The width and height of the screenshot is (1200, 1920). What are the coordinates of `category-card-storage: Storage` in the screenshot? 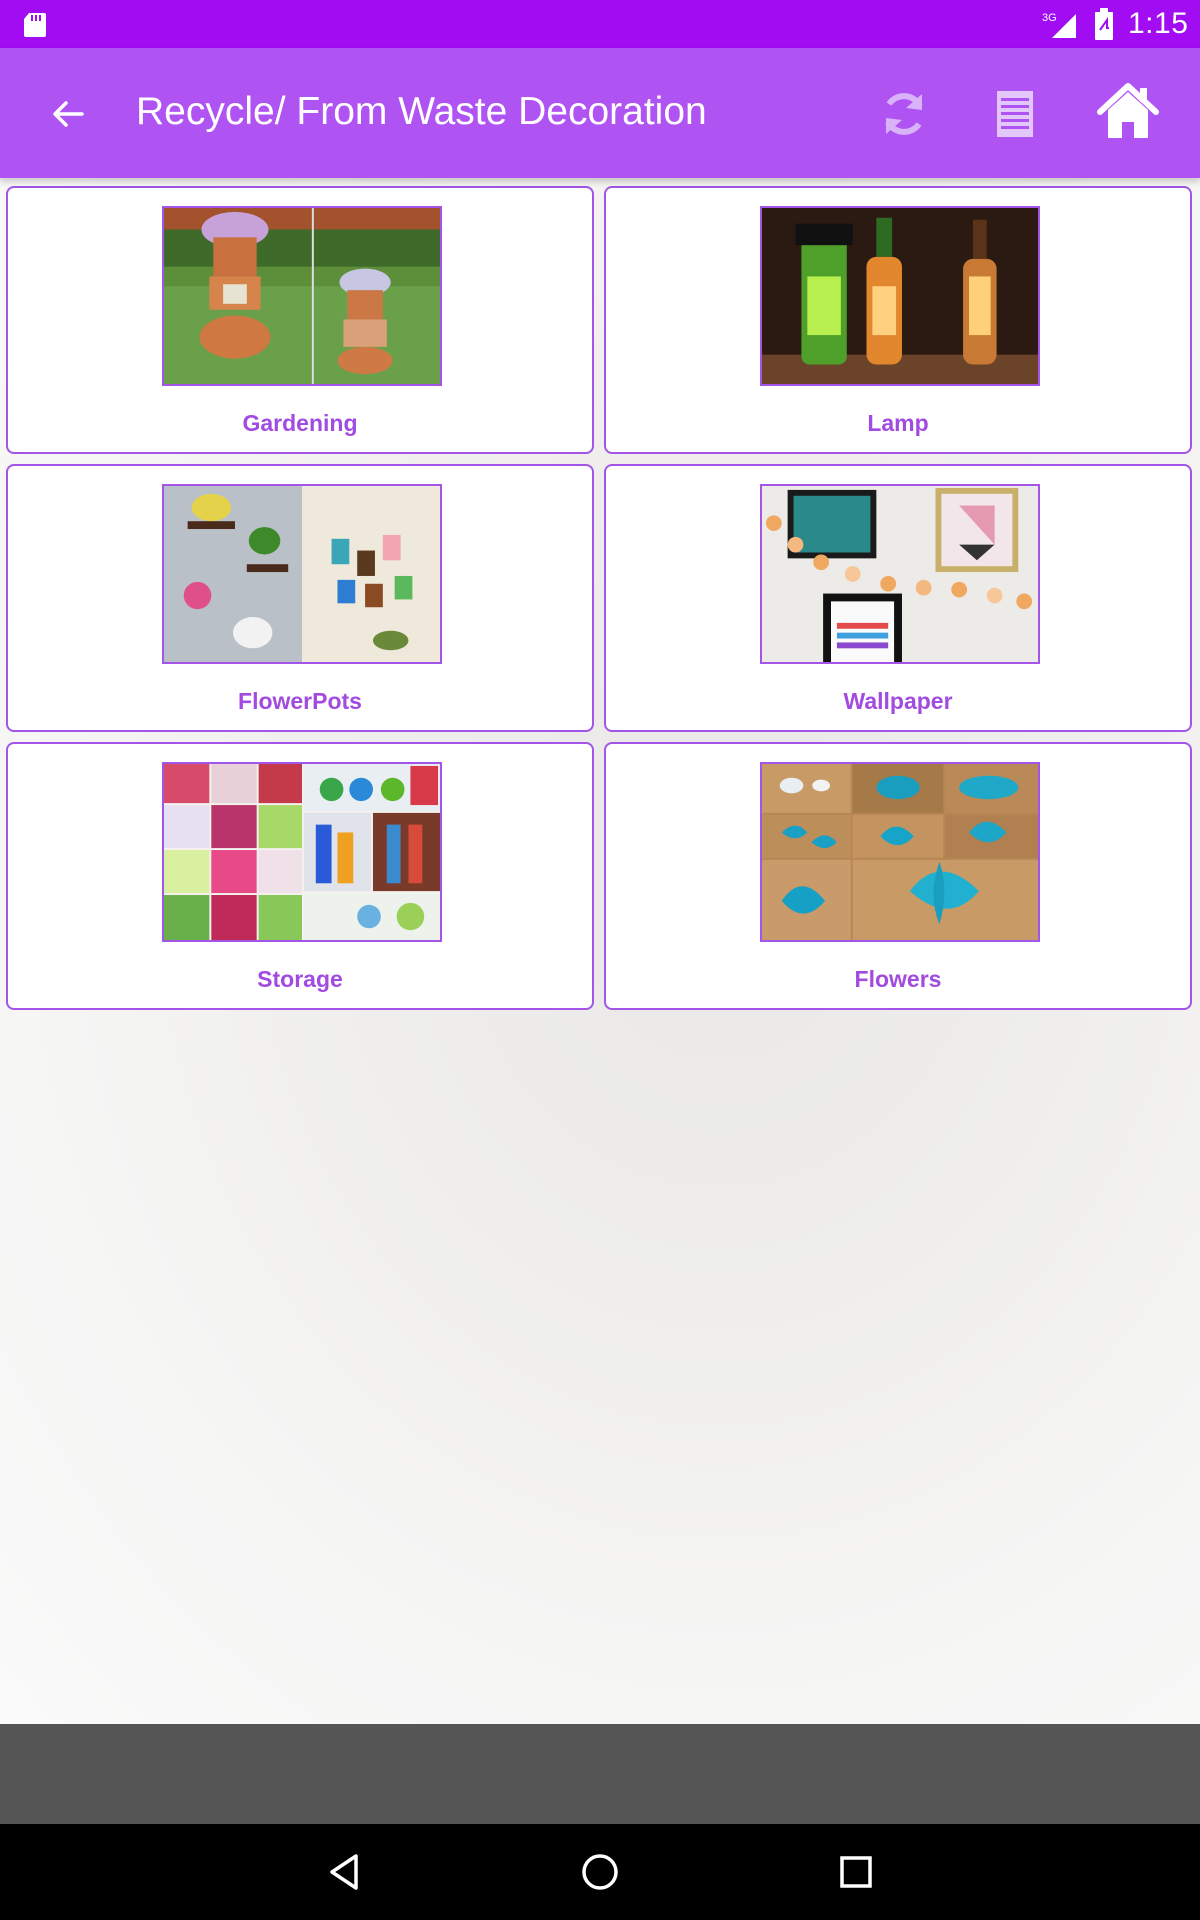 It's located at (300, 876).